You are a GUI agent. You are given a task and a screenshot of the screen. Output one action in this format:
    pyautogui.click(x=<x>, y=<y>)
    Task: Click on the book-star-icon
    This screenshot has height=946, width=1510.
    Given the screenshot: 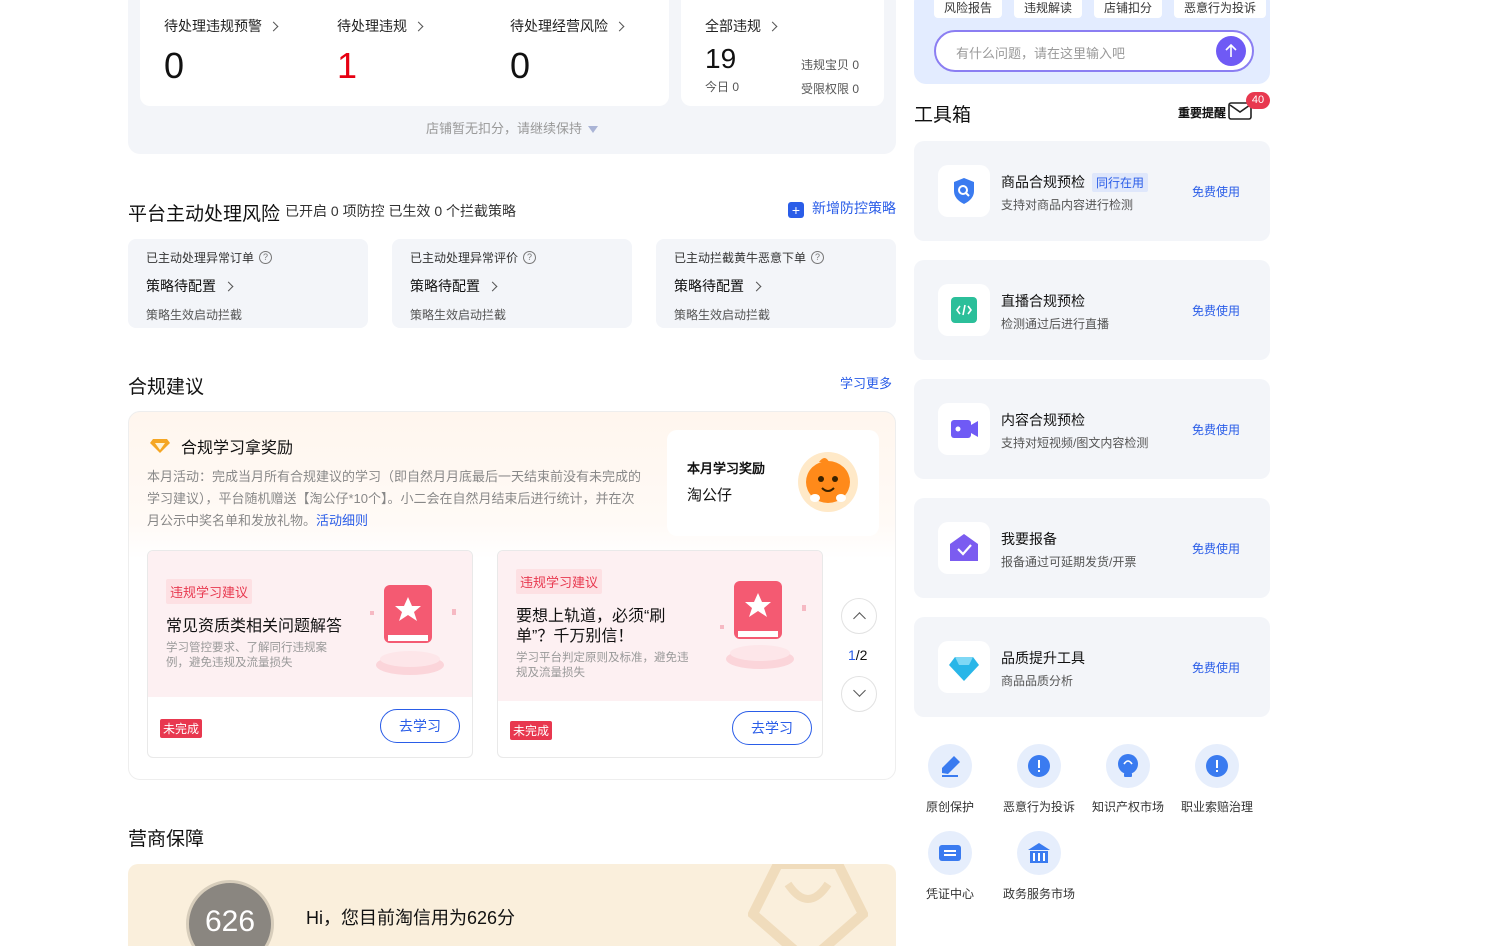 What is the action you would take?
    pyautogui.click(x=413, y=630)
    